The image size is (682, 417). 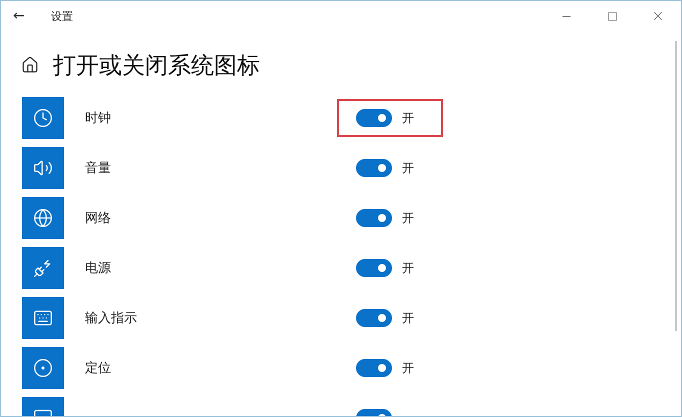 I want to click on setting-label: 音量, so click(x=98, y=168).